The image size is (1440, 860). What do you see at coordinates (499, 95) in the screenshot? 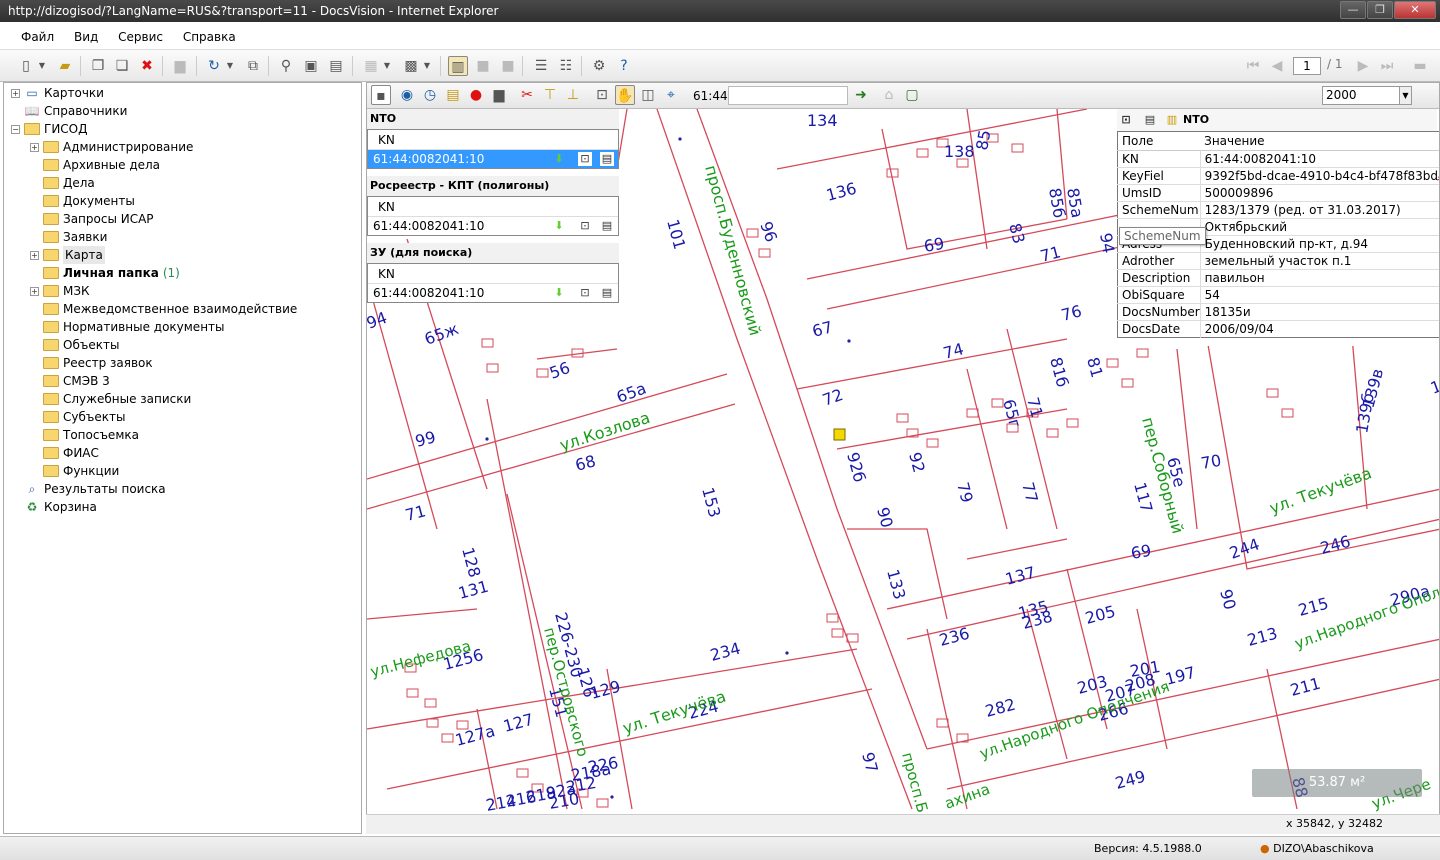
I see `print-map-icon: ▆` at bounding box center [499, 95].